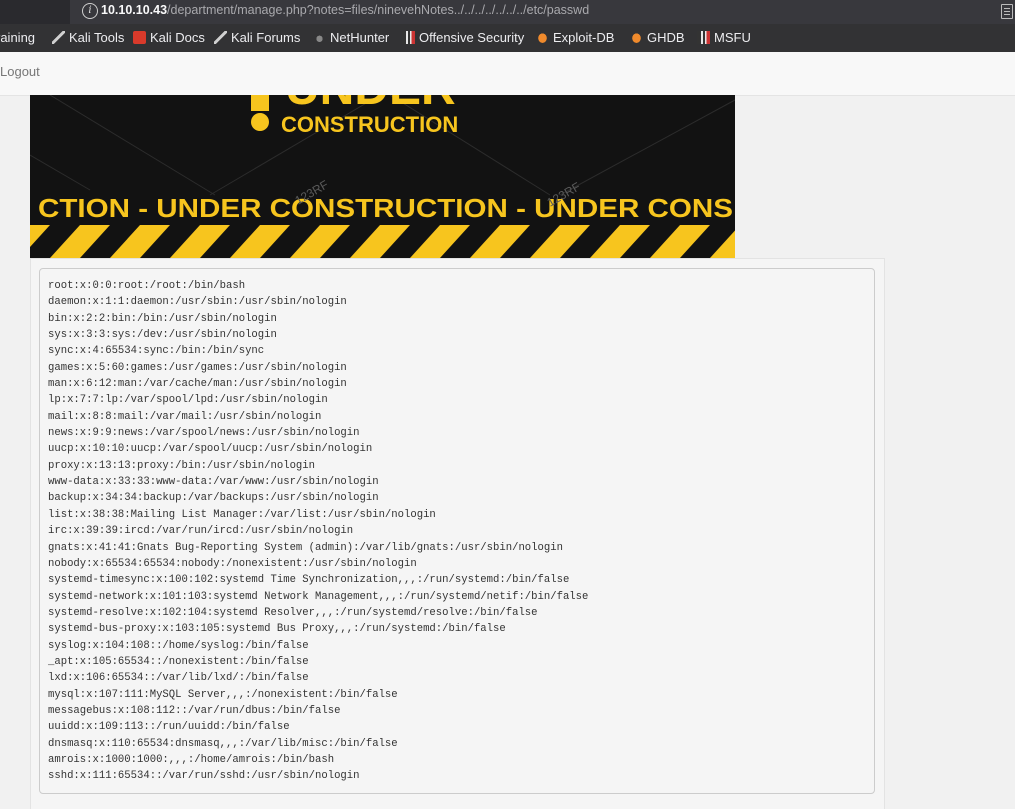  What do you see at coordinates (177, 37) in the screenshot?
I see `bookmark-label: Kali Docs` at bounding box center [177, 37].